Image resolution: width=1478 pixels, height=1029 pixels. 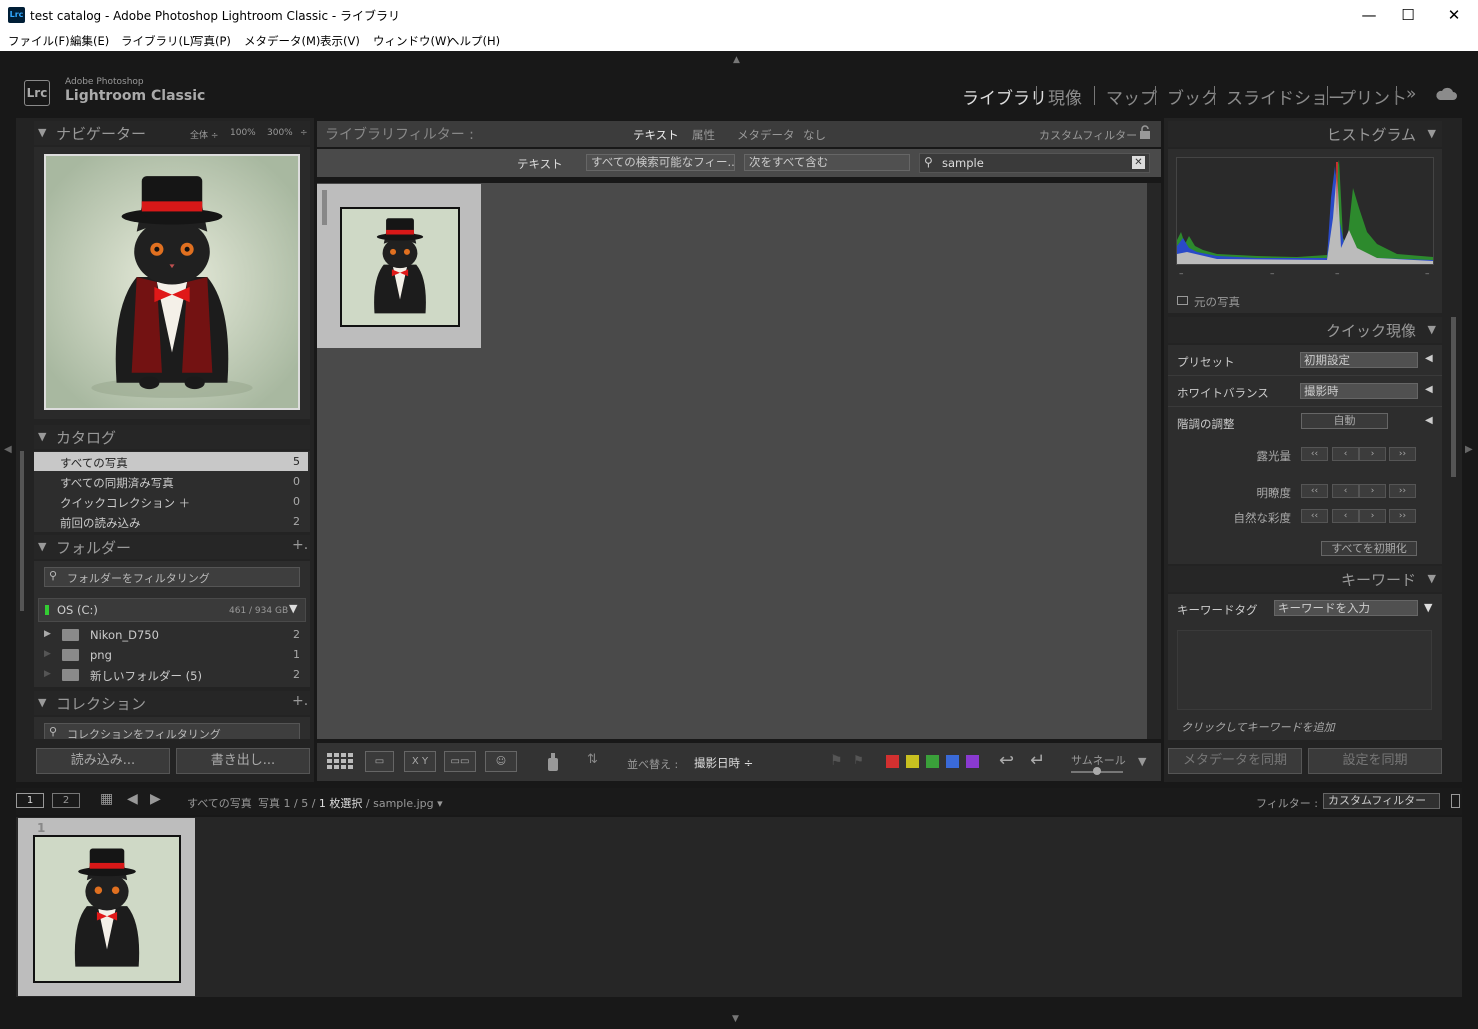 What do you see at coordinates (171, 481) in the screenshot?
I see `catalog-row: すべての同期済み写真 0` at bounding box center [171, 481].